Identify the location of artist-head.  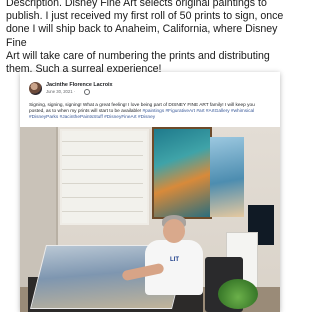
(174, 231).